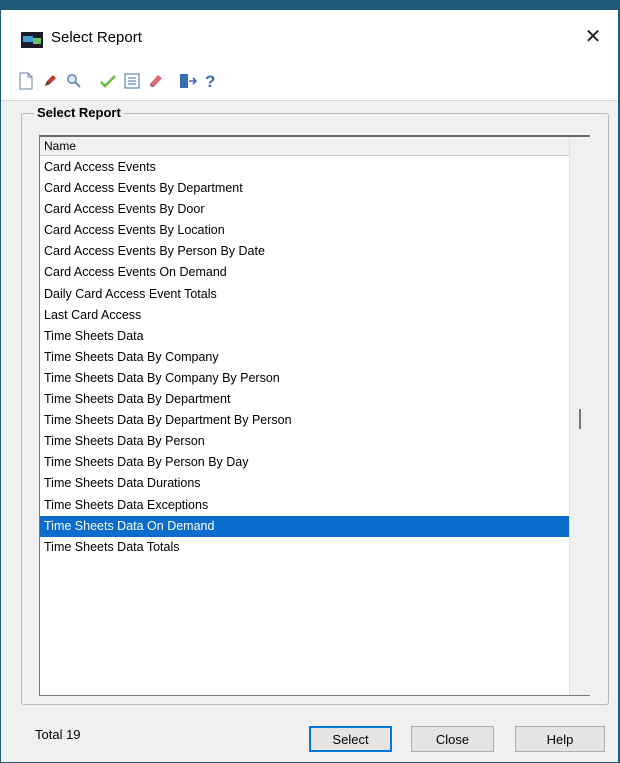 This screenshot has height=763, width=620. What do you see at coordinates (580, 419) in the screenshot?
I see `scrollbar-thumb` at bounding box center [580, 419].